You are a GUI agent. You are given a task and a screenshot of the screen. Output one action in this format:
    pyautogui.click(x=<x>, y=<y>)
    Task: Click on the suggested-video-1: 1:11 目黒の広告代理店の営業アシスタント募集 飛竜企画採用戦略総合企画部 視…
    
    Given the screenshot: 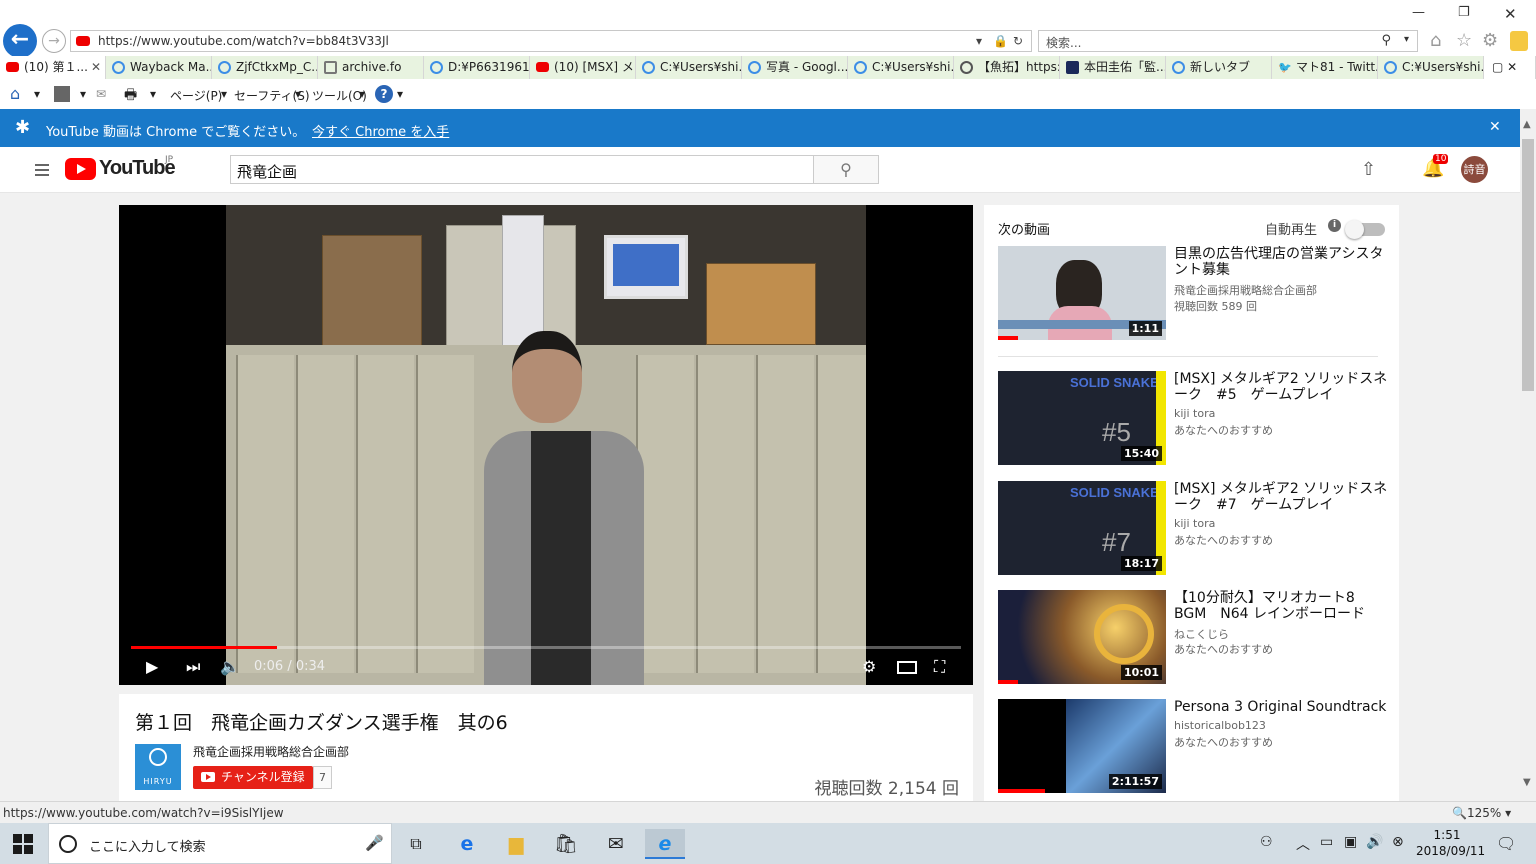 What is the action you would take?
    pyautogui.click(x=1193, y=294)
    